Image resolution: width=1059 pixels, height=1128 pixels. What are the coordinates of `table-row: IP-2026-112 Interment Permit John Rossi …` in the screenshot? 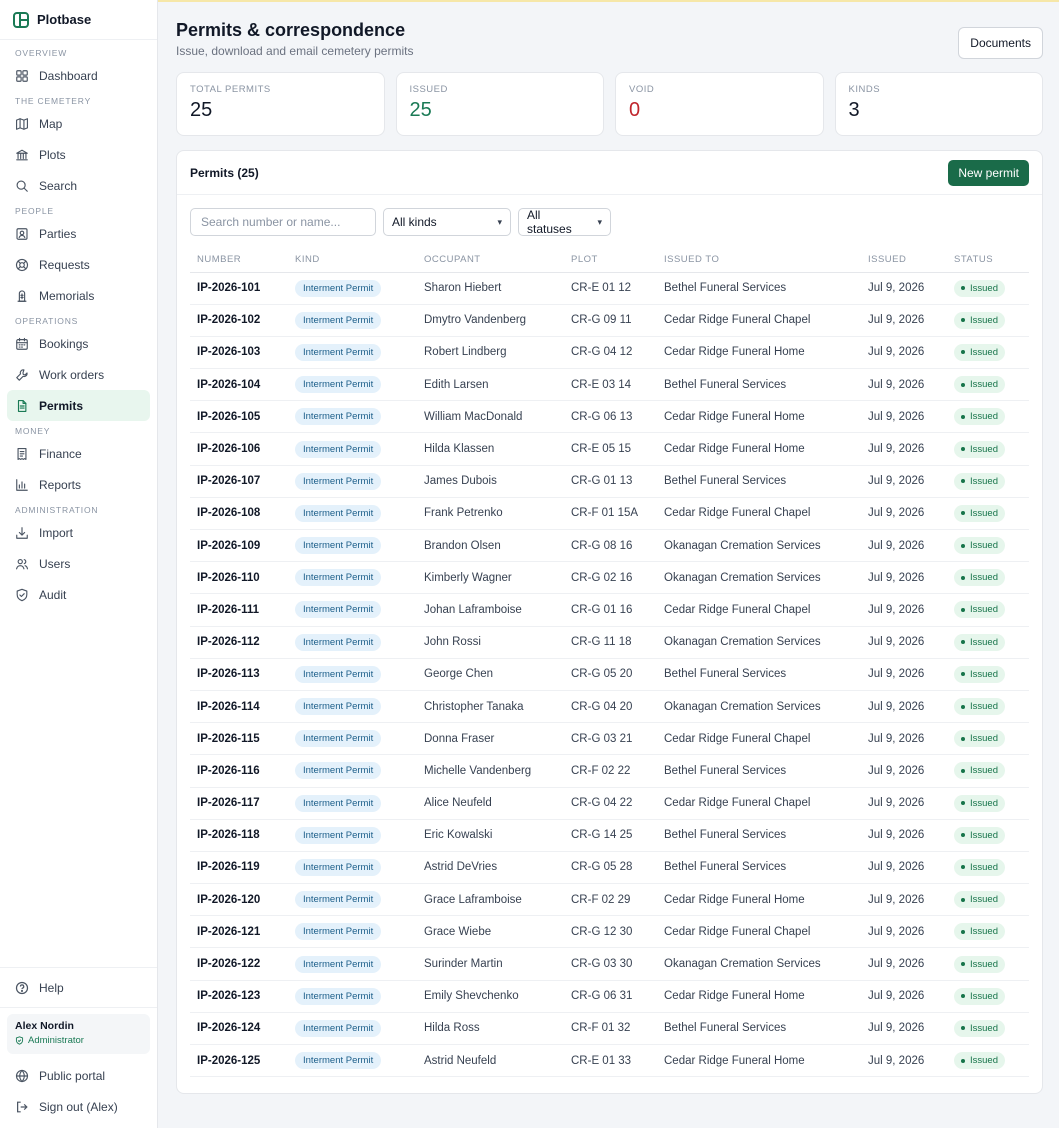 It's located at (609, 642).